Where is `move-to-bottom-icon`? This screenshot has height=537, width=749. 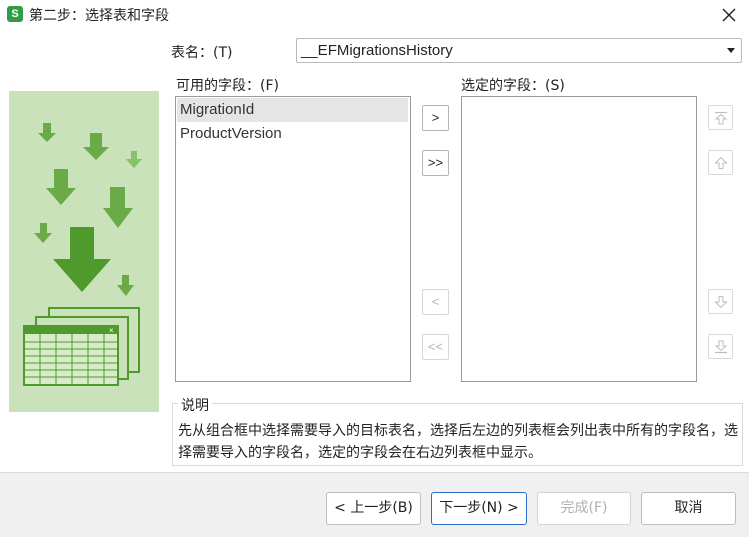
move-to-bottom-icon is located at coordinates (721, 347).